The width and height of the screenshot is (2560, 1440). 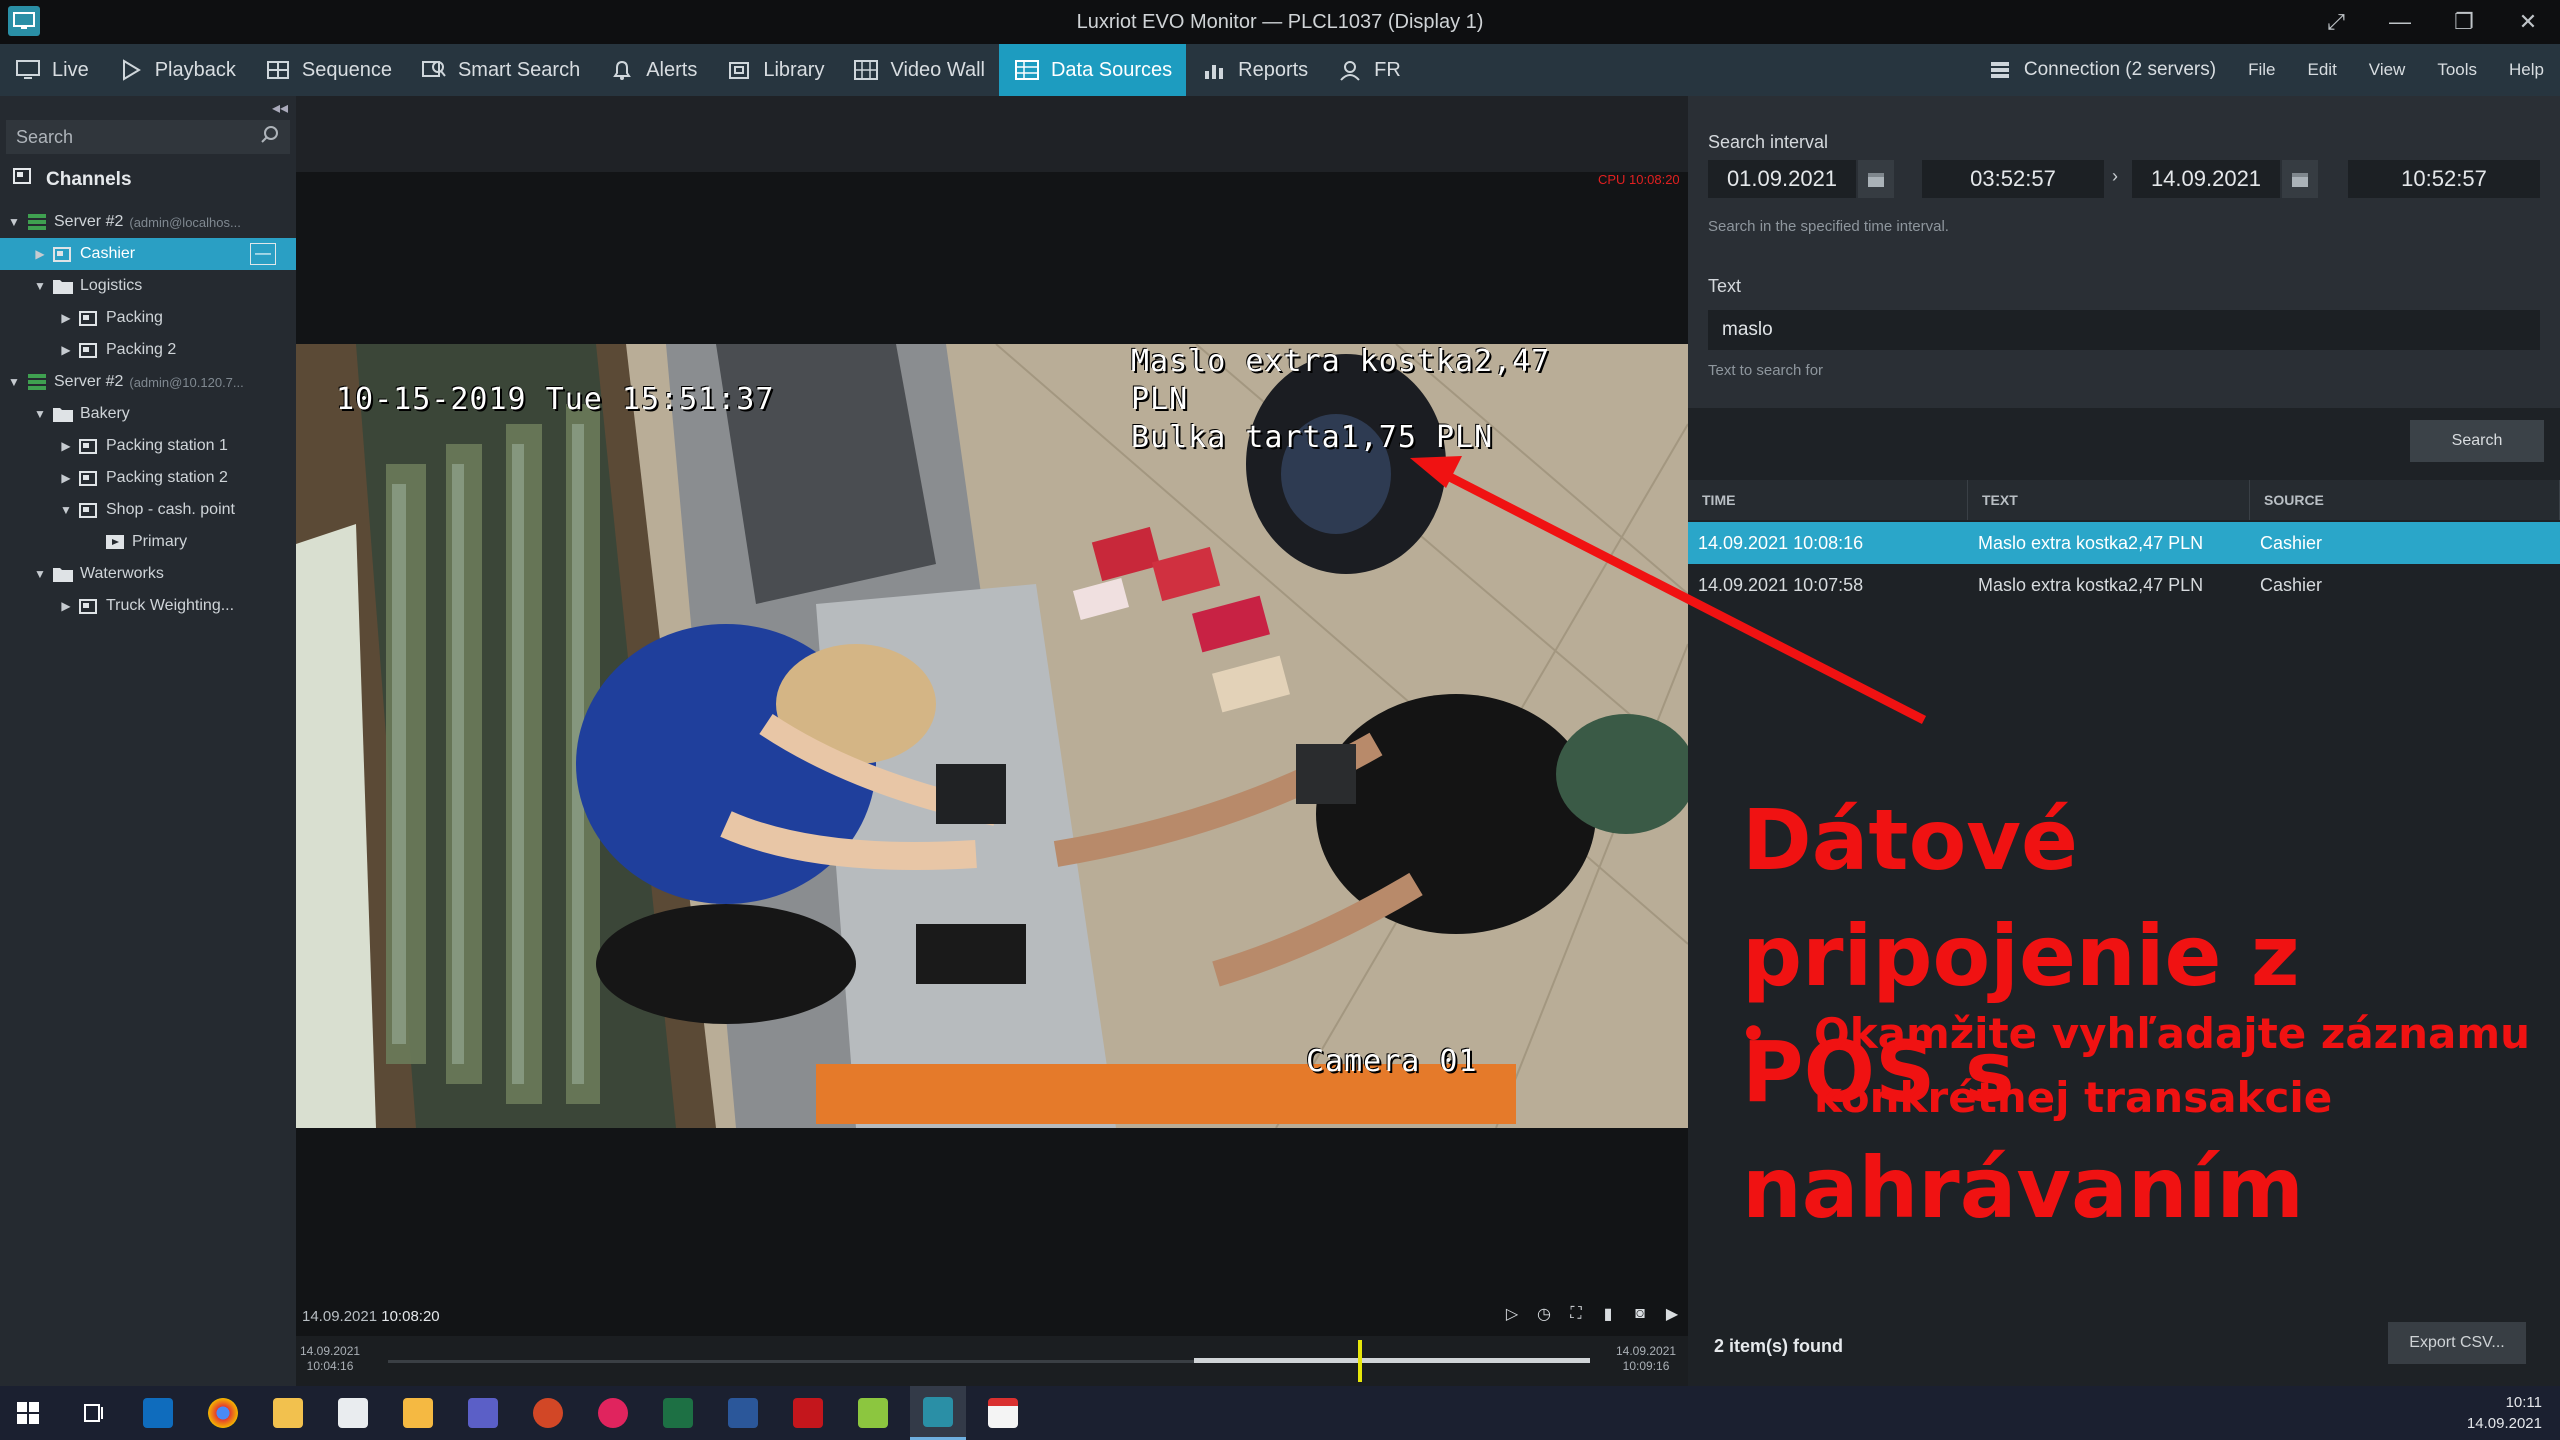 I want to click on tree-item-stream: Primary, so click(x=148, y=542).